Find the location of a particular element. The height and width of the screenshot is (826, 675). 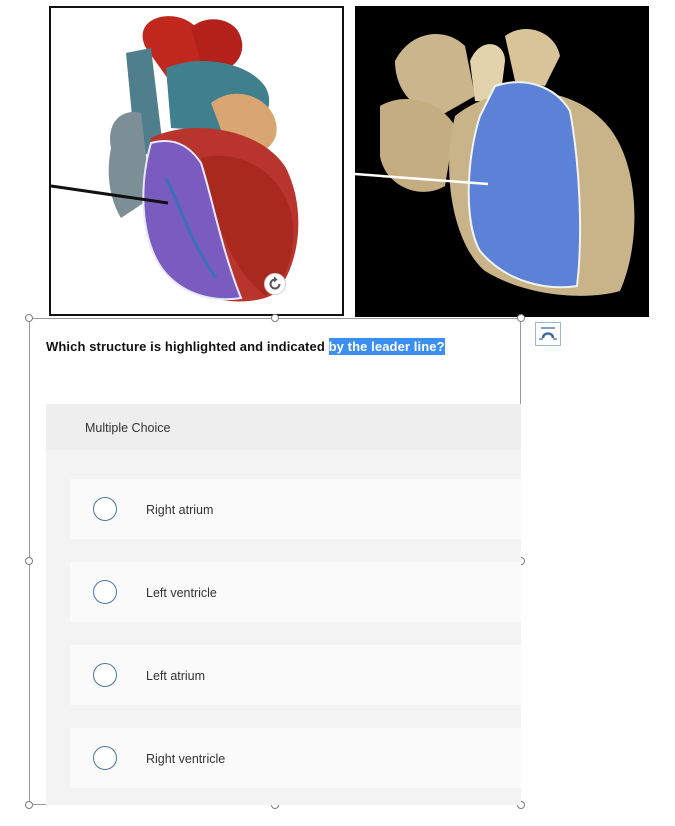

rotate-icon is located at coordinates (275, 283).